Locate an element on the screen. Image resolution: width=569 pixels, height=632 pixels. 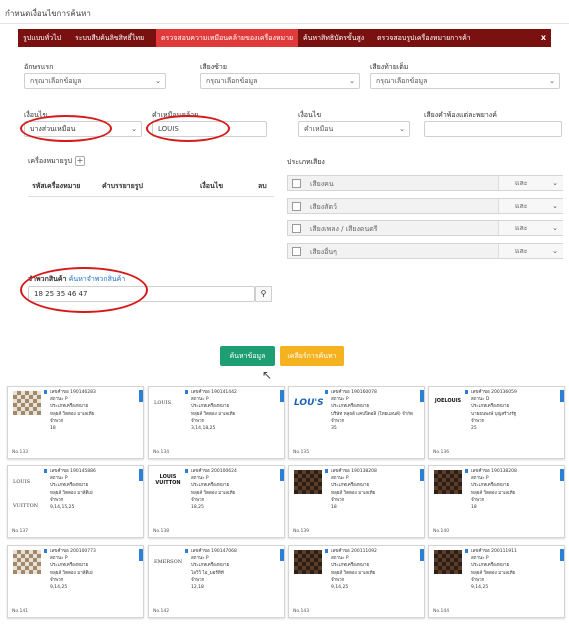
tab-advanced-patent: ค้นหาสิทธิบัตรขั้นสูง is located at coordinates (333, 38).